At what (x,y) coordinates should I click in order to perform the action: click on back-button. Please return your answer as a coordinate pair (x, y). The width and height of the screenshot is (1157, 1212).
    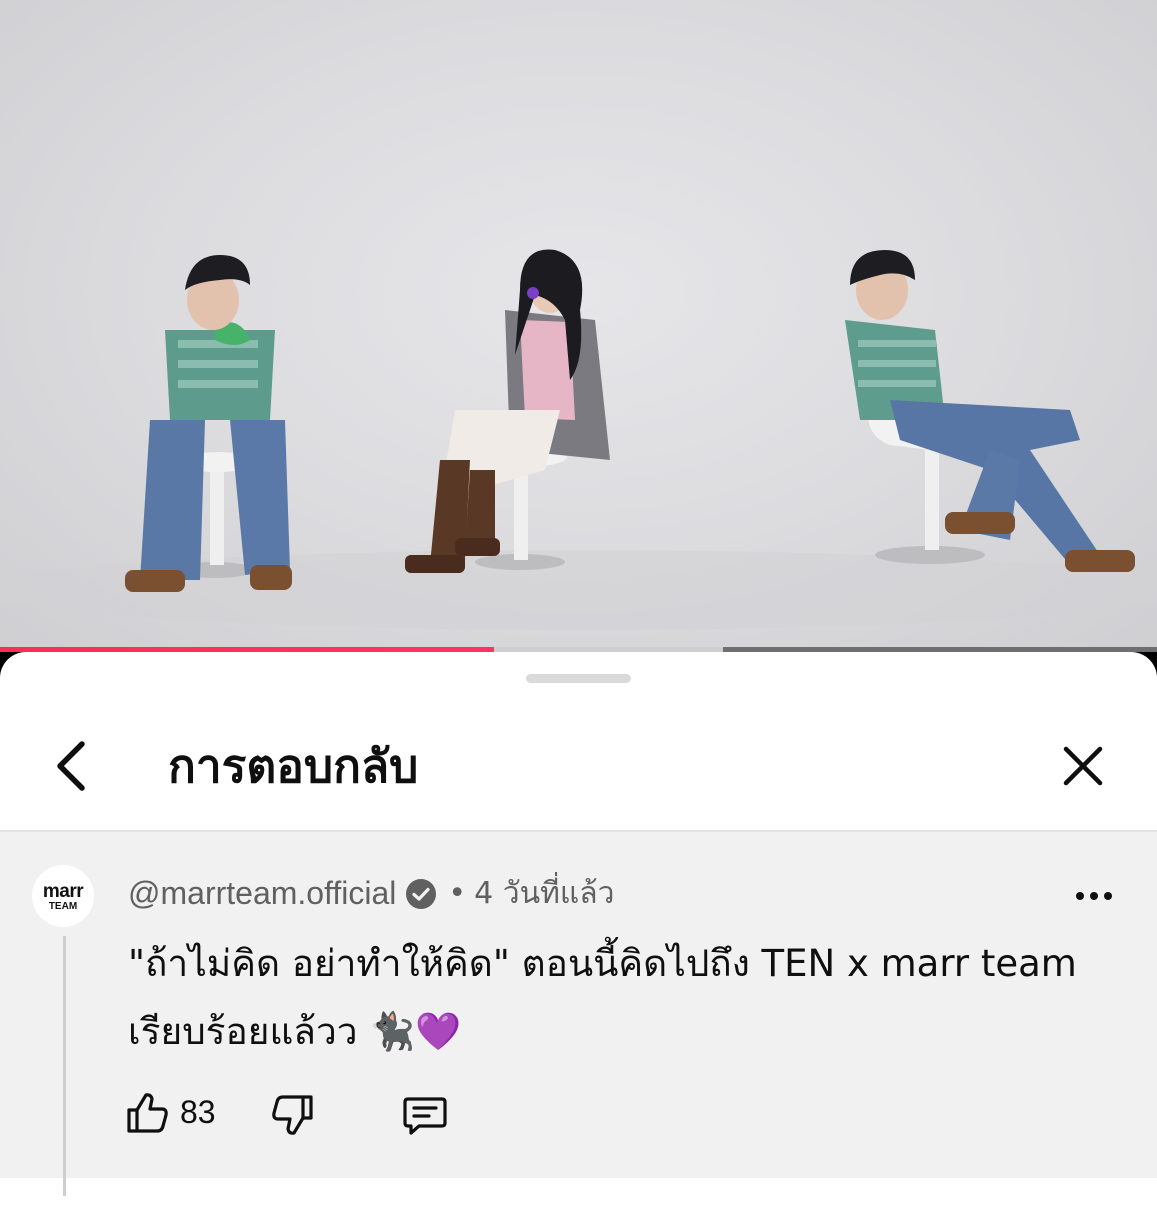
    Looking at the image, I should click on (71, 766).